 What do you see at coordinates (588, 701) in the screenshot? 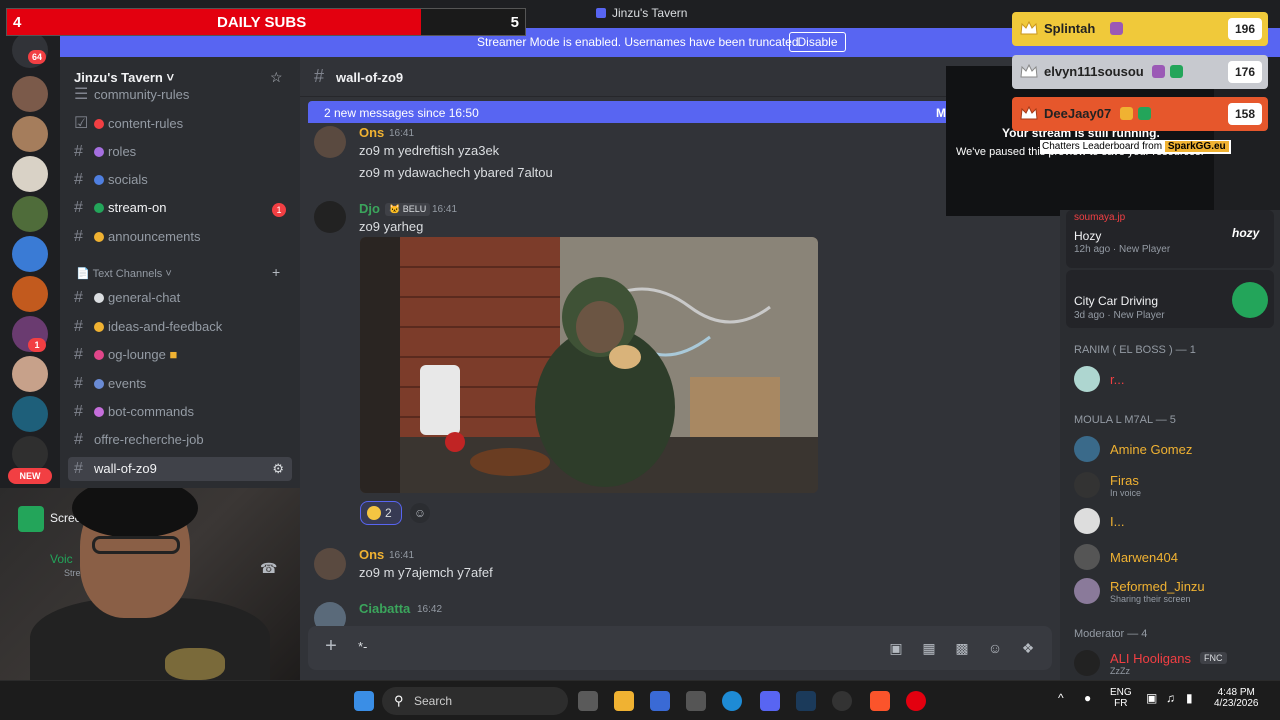
I see `task-view-icon` at bounding box center [588, 701].